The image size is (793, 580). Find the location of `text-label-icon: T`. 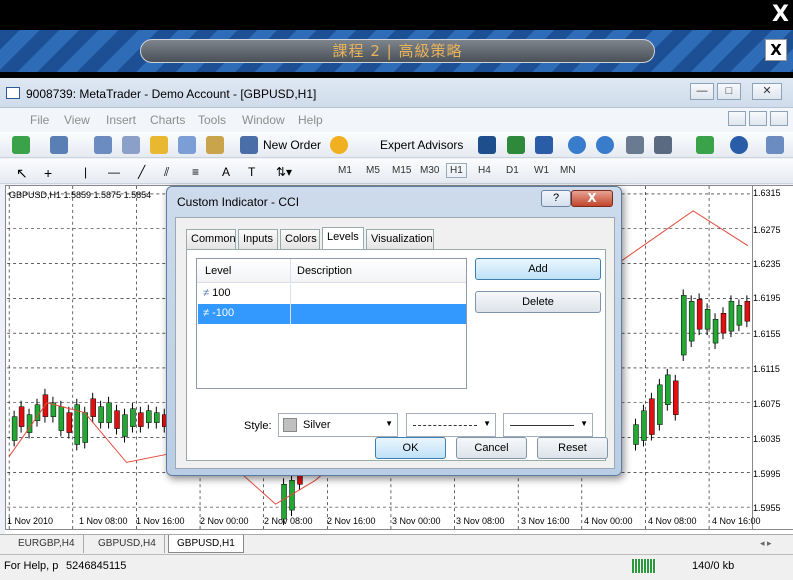

text-label-icon: T is located at coordinates (251, 172).